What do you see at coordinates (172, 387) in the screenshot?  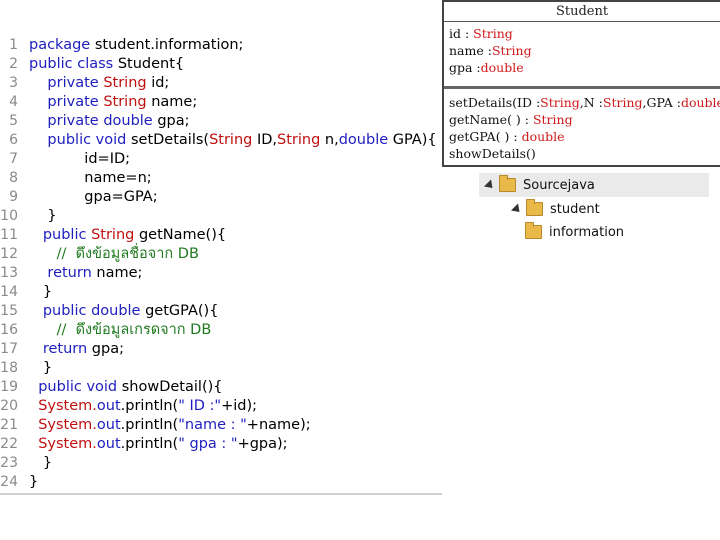 I see `code-token: showDetail(){` at bounding box center [172, 387].